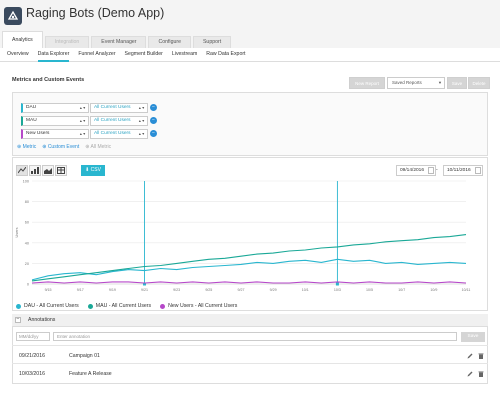 This screenshot has height=403, width=500. I want to click on metric-select: DAU ▲▼, so click(55, 108).